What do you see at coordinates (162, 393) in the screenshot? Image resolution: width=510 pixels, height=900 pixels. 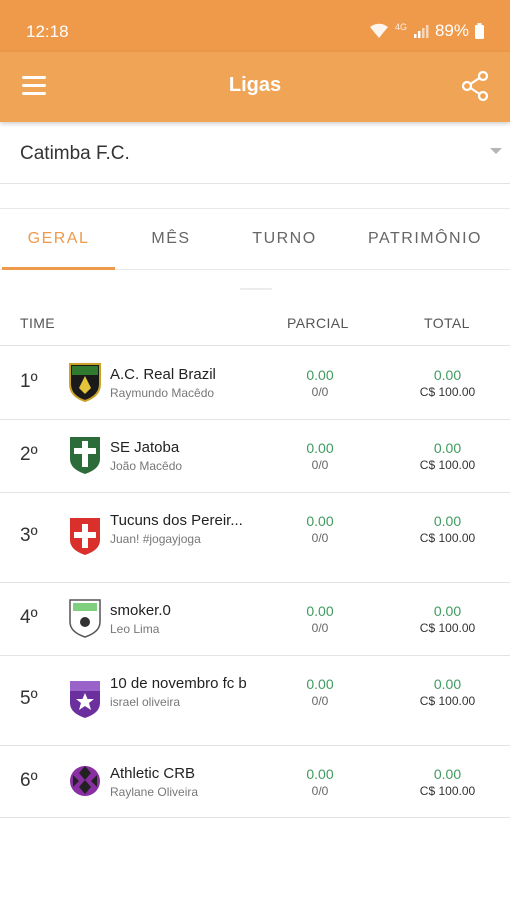 I see `owner-name: Raymundo Macêdo` at bounding box center [162, 393].